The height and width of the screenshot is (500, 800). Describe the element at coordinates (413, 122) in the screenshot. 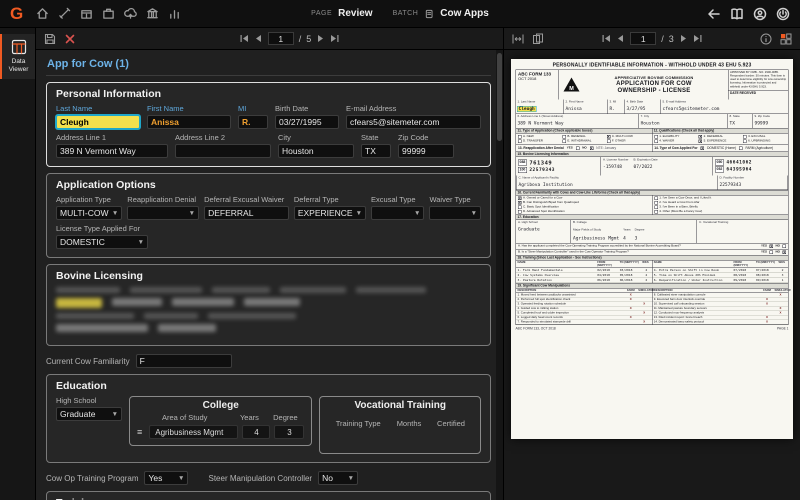

I see `email-input` at that location.